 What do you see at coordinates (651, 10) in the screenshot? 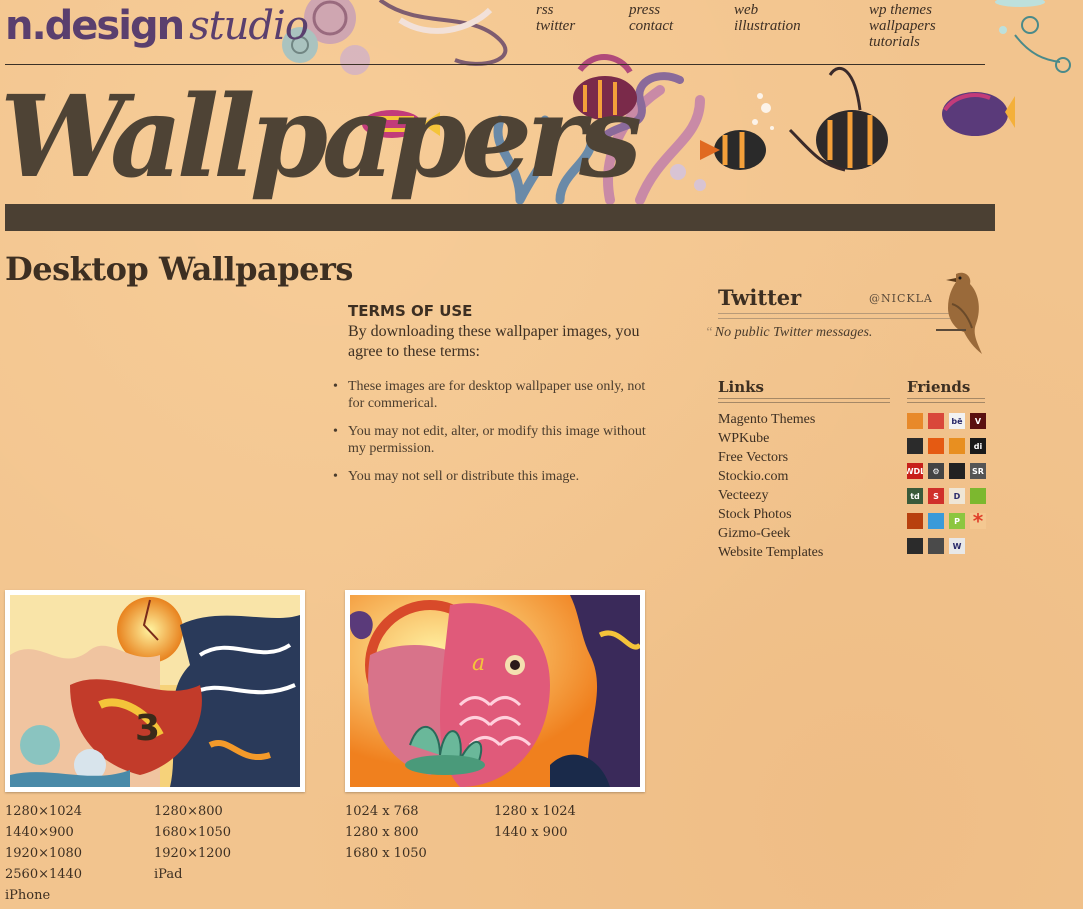
I see `nav-link-press: press` at bounding box center [651, 10].